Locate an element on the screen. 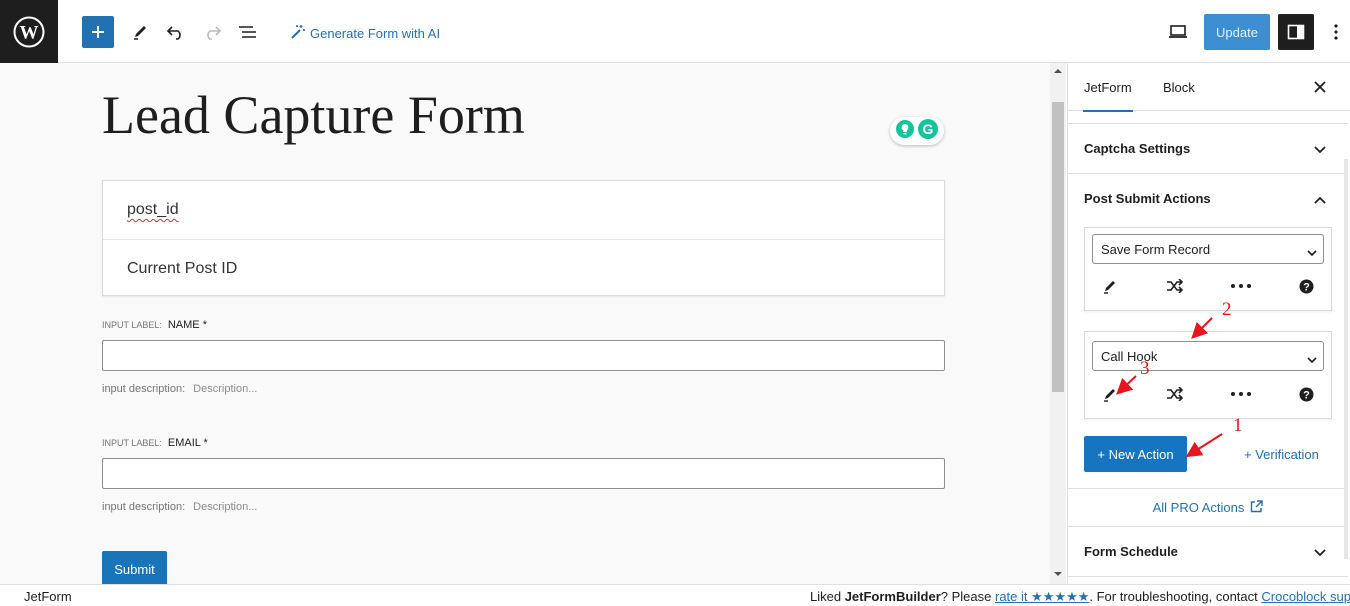 Image resolution: width=1350 pixels, height=606 pixels. annotation-arrows is located at coordinates (1169, 387).